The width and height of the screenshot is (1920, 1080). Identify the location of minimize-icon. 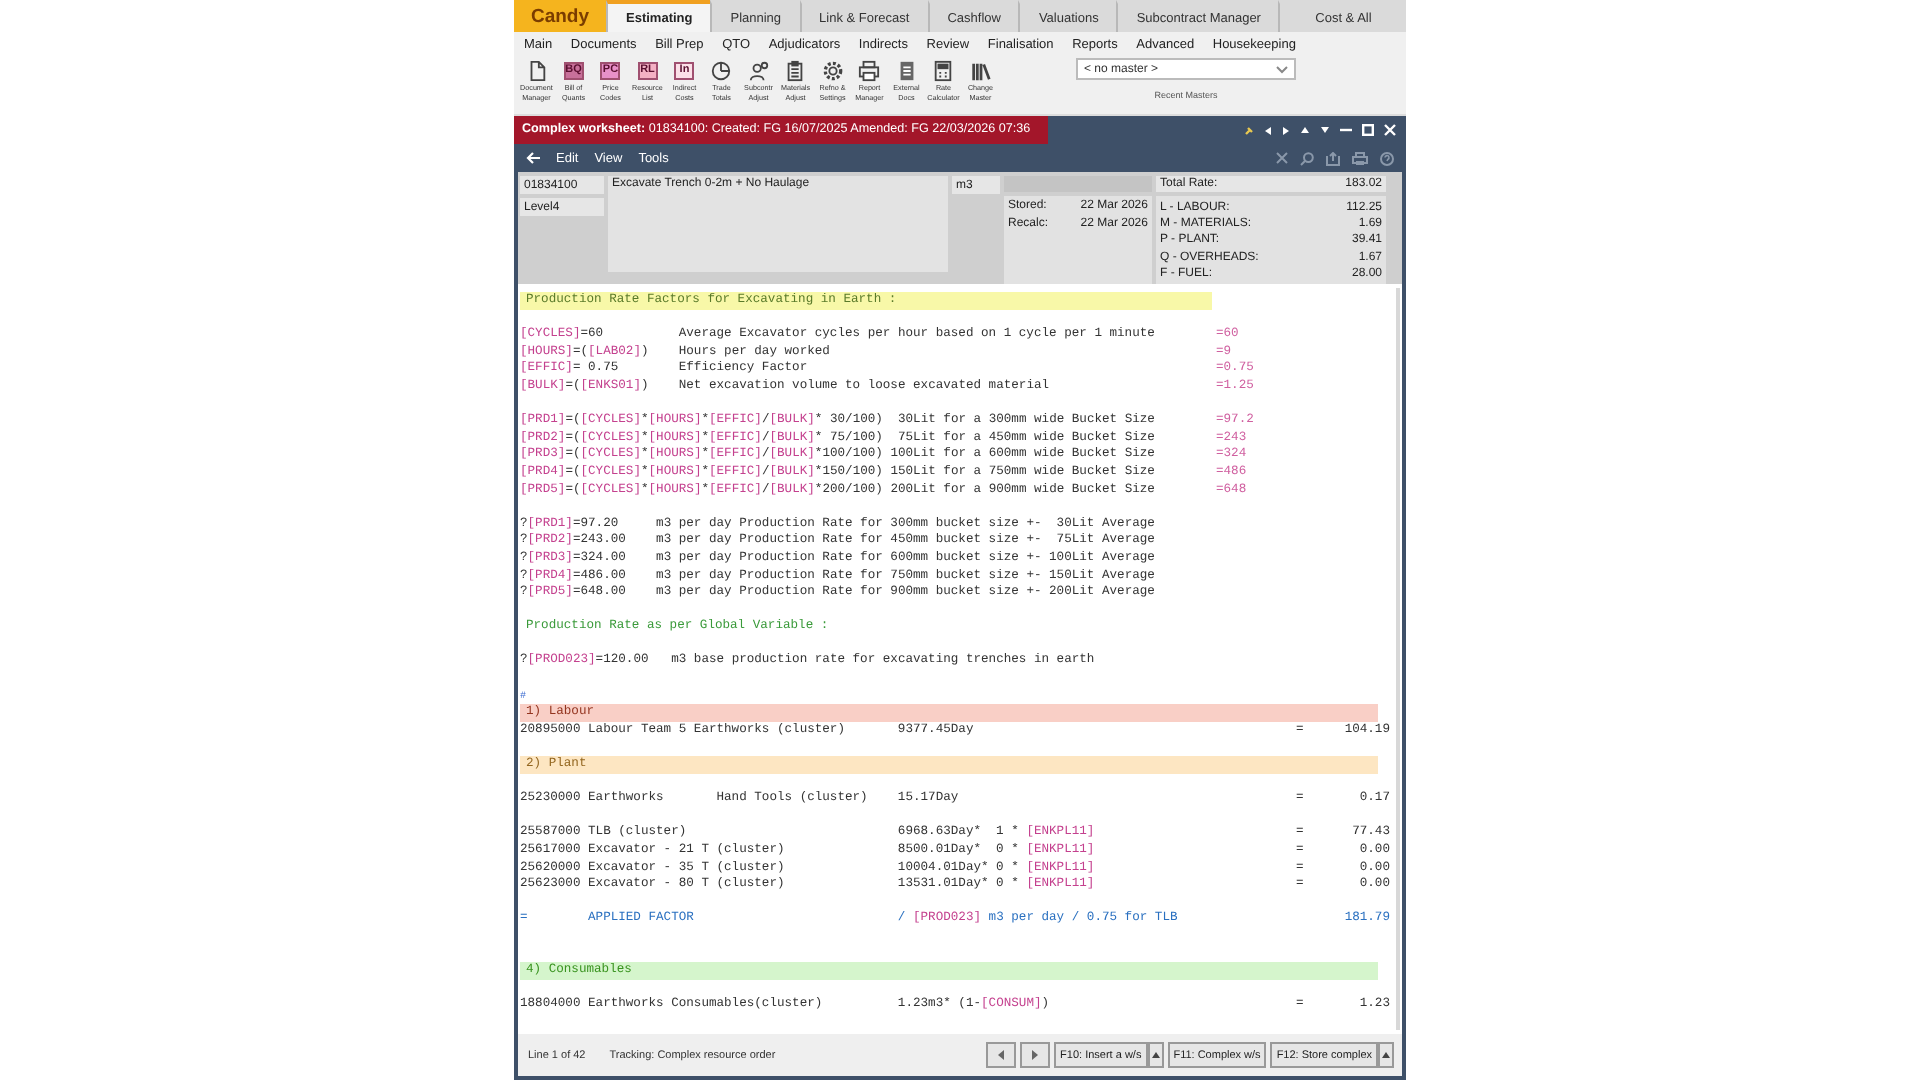
(1346, 130).